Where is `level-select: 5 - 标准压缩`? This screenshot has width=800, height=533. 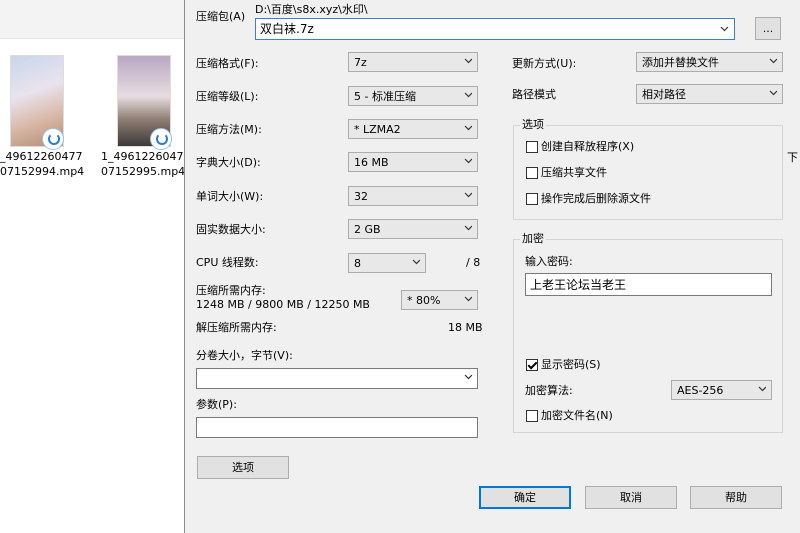 level-select: 5 - 标准压缩 is located at coordinates (413, 96).